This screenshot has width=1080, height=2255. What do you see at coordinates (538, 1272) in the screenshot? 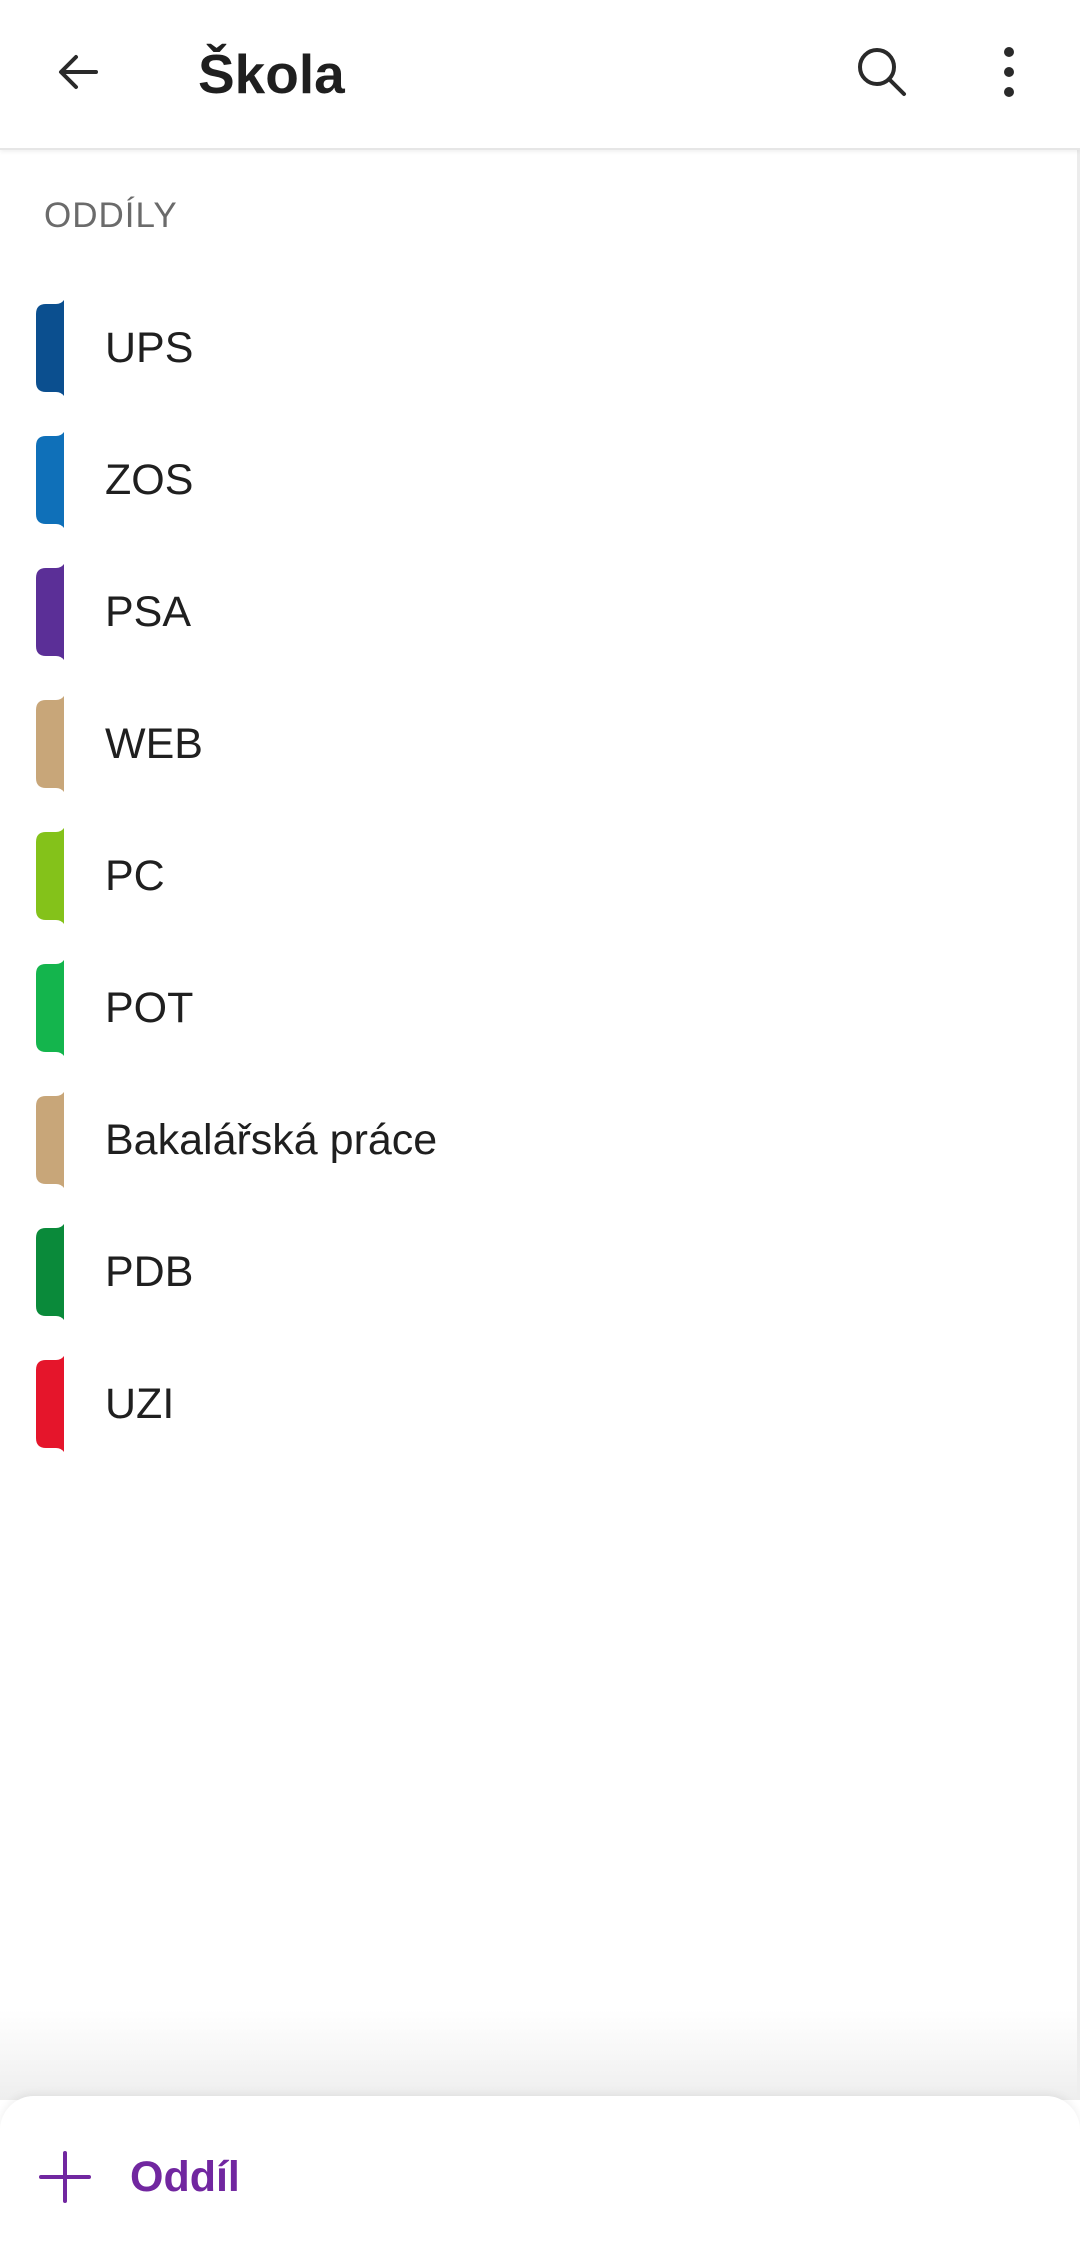
I see `section-item-pdb: PDB` at bounding box center [538, 1272].